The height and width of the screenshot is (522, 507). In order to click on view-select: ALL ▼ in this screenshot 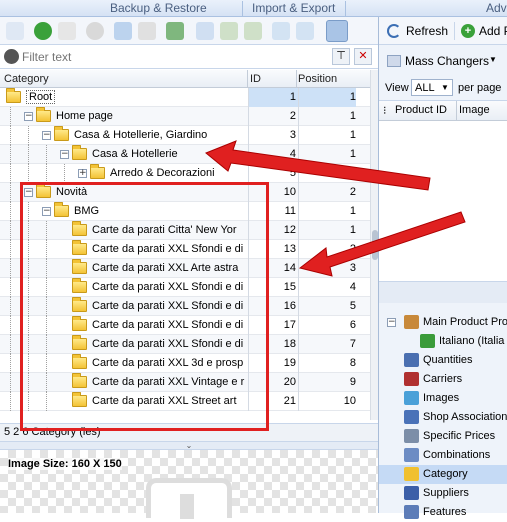, I will do `click(432, 87)`.